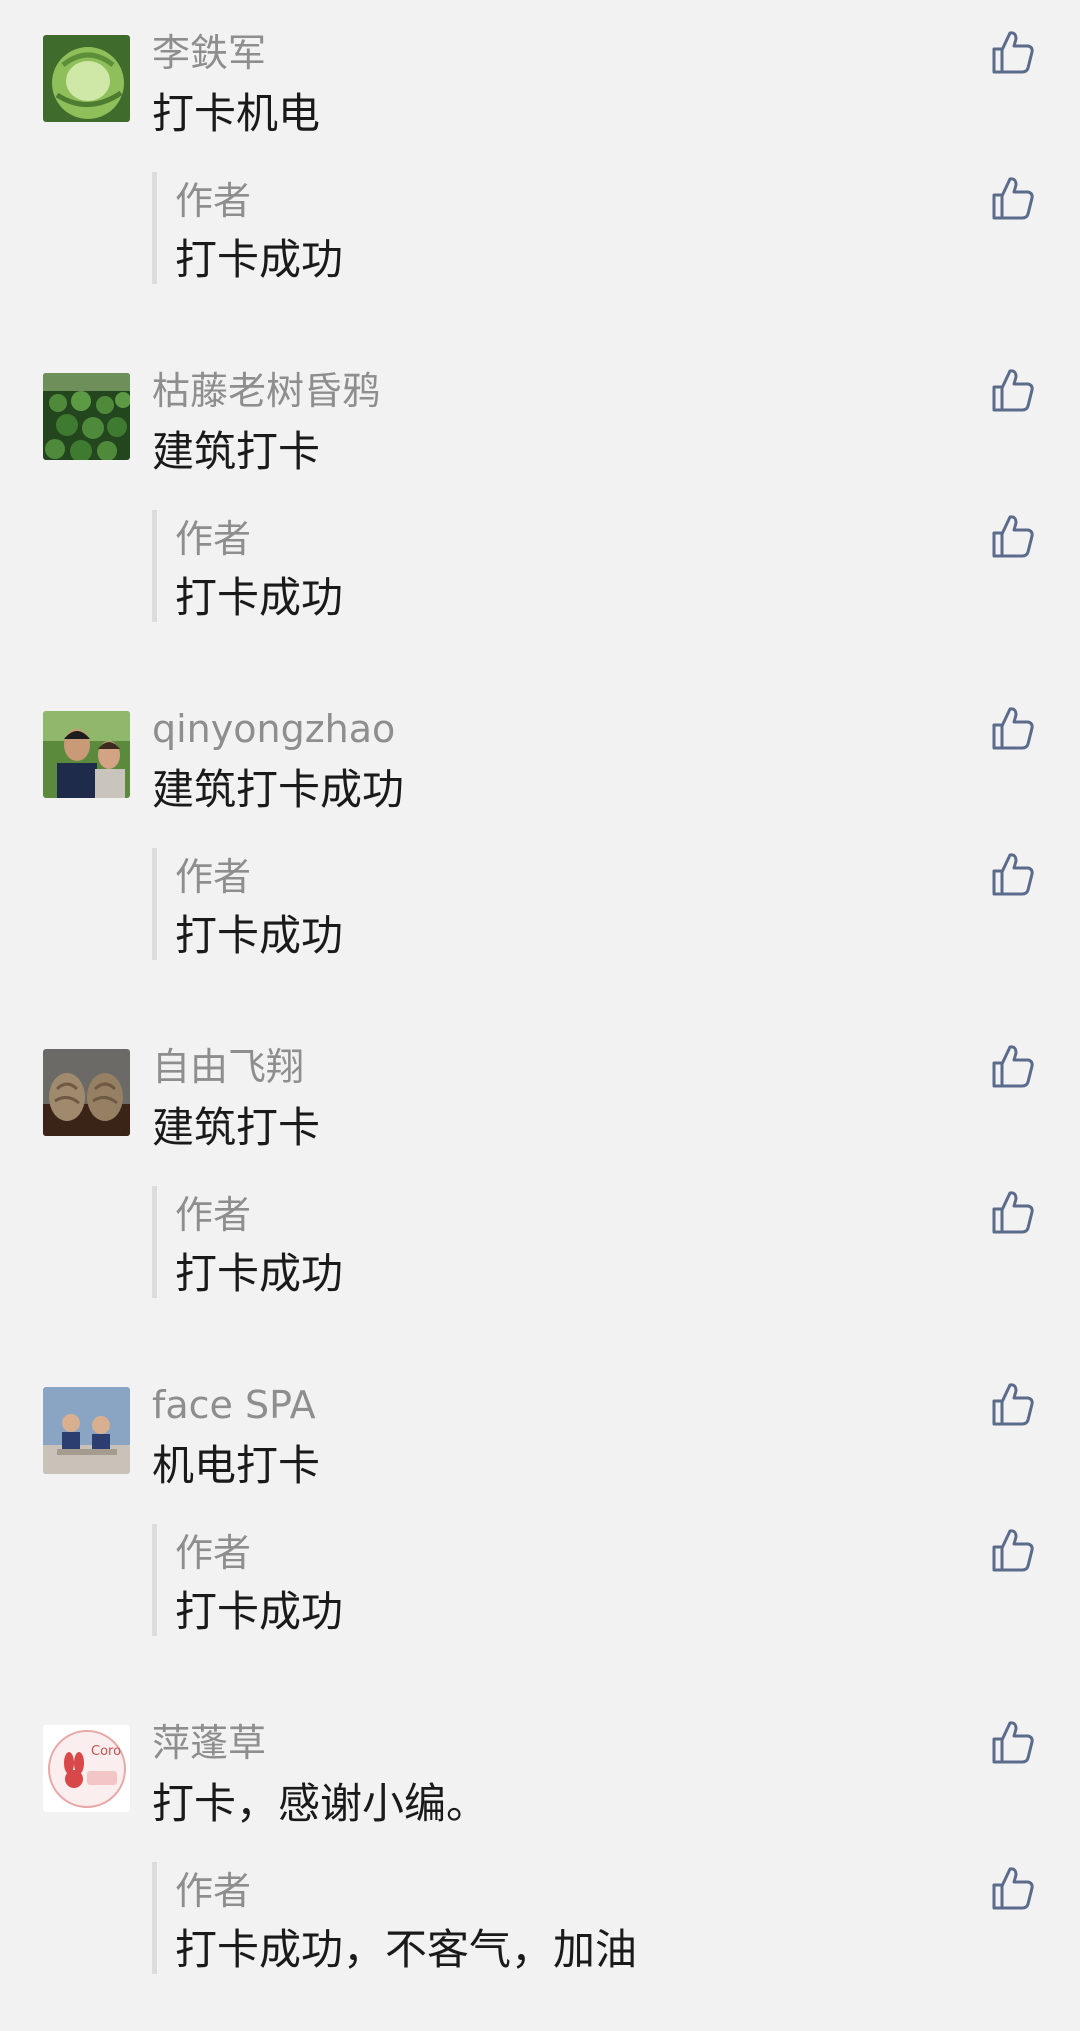 This screenshot has height=2031, width=1080. I want to click on commenter-name: qinyongzhao, so click(273, 729).